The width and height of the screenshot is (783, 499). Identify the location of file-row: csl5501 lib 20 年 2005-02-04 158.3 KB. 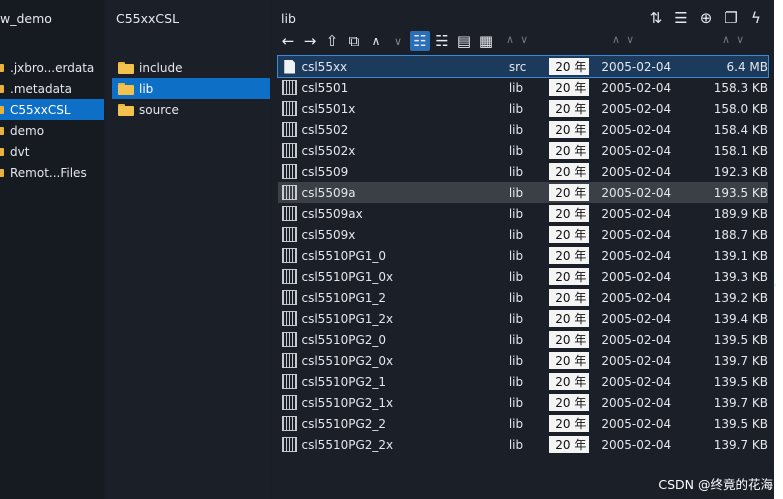
(523, 87).